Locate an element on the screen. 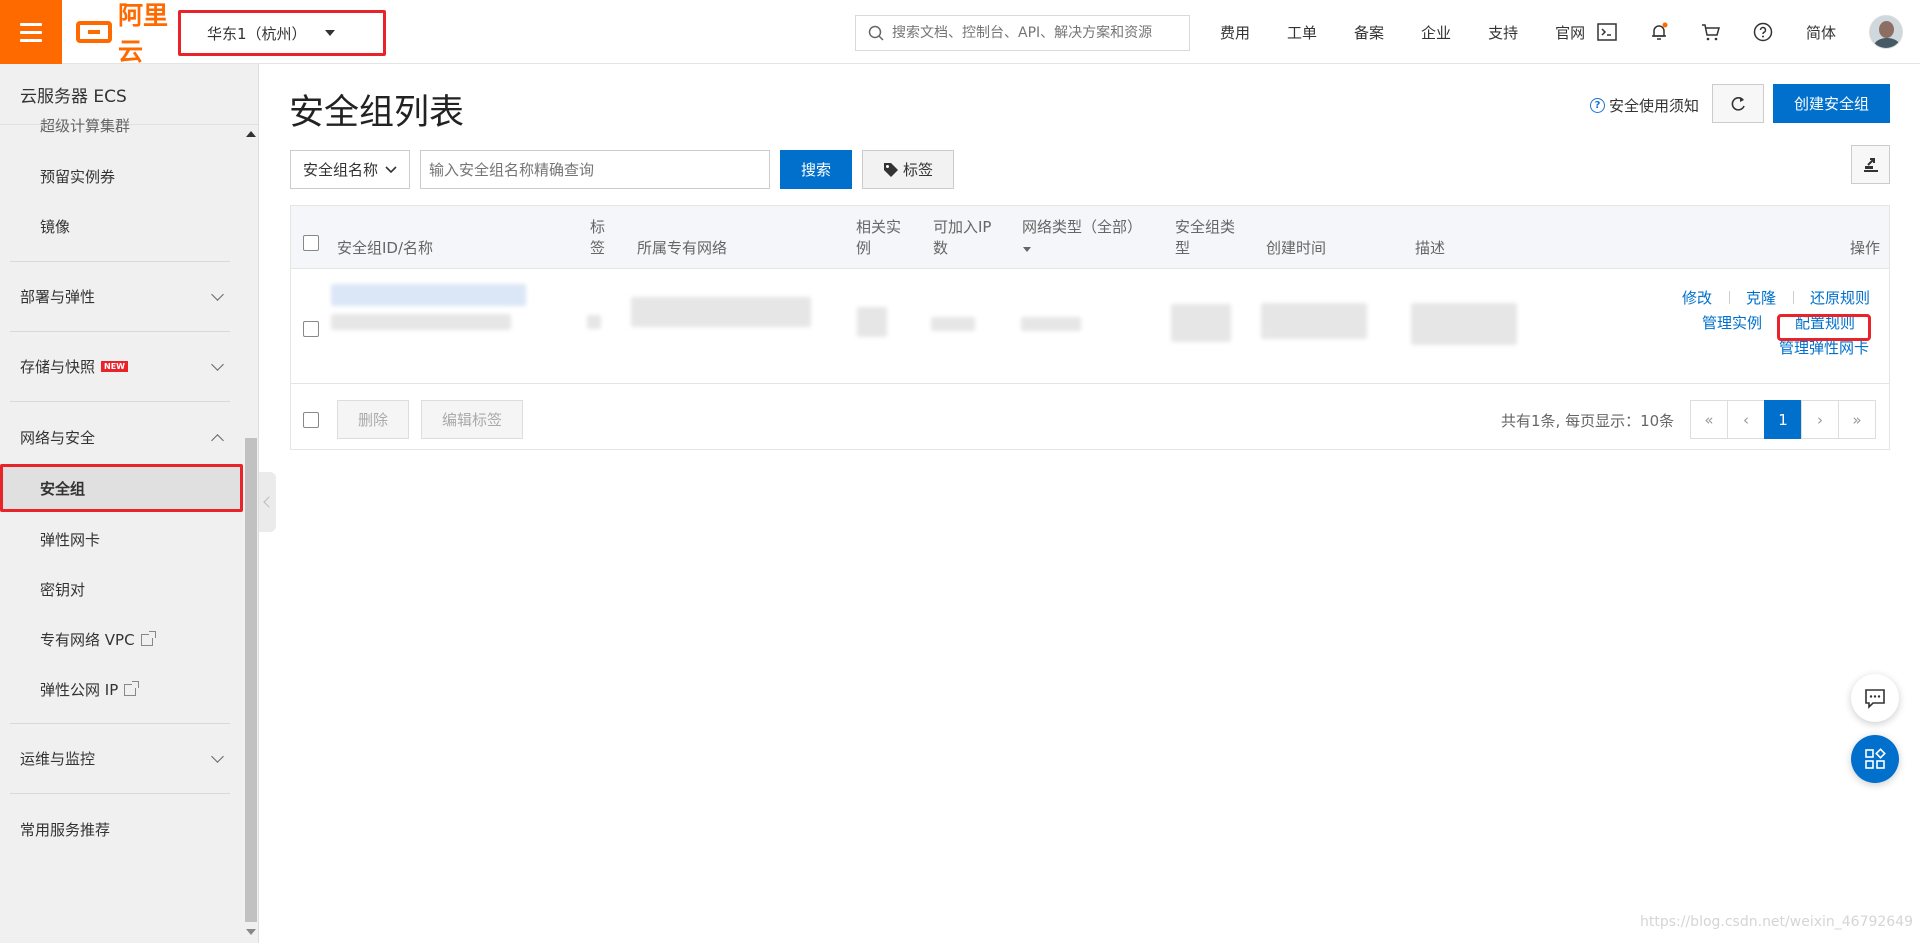 The width and height of the screenshot is (1920, 943). col-network-type: 网络类型（全部） is located at coordinates (1082, 238).